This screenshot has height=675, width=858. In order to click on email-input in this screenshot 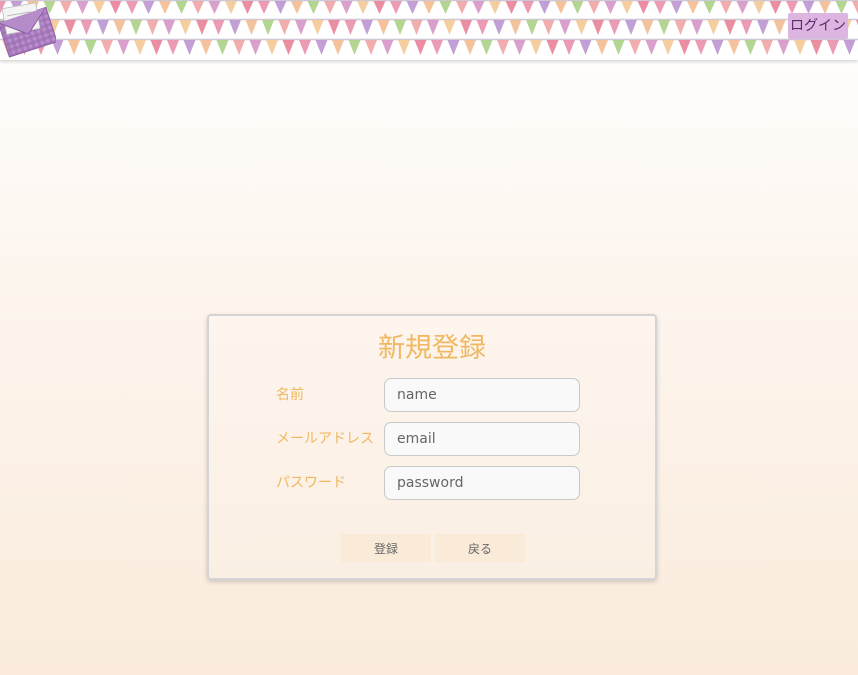, I will do `click(482, 439)`.